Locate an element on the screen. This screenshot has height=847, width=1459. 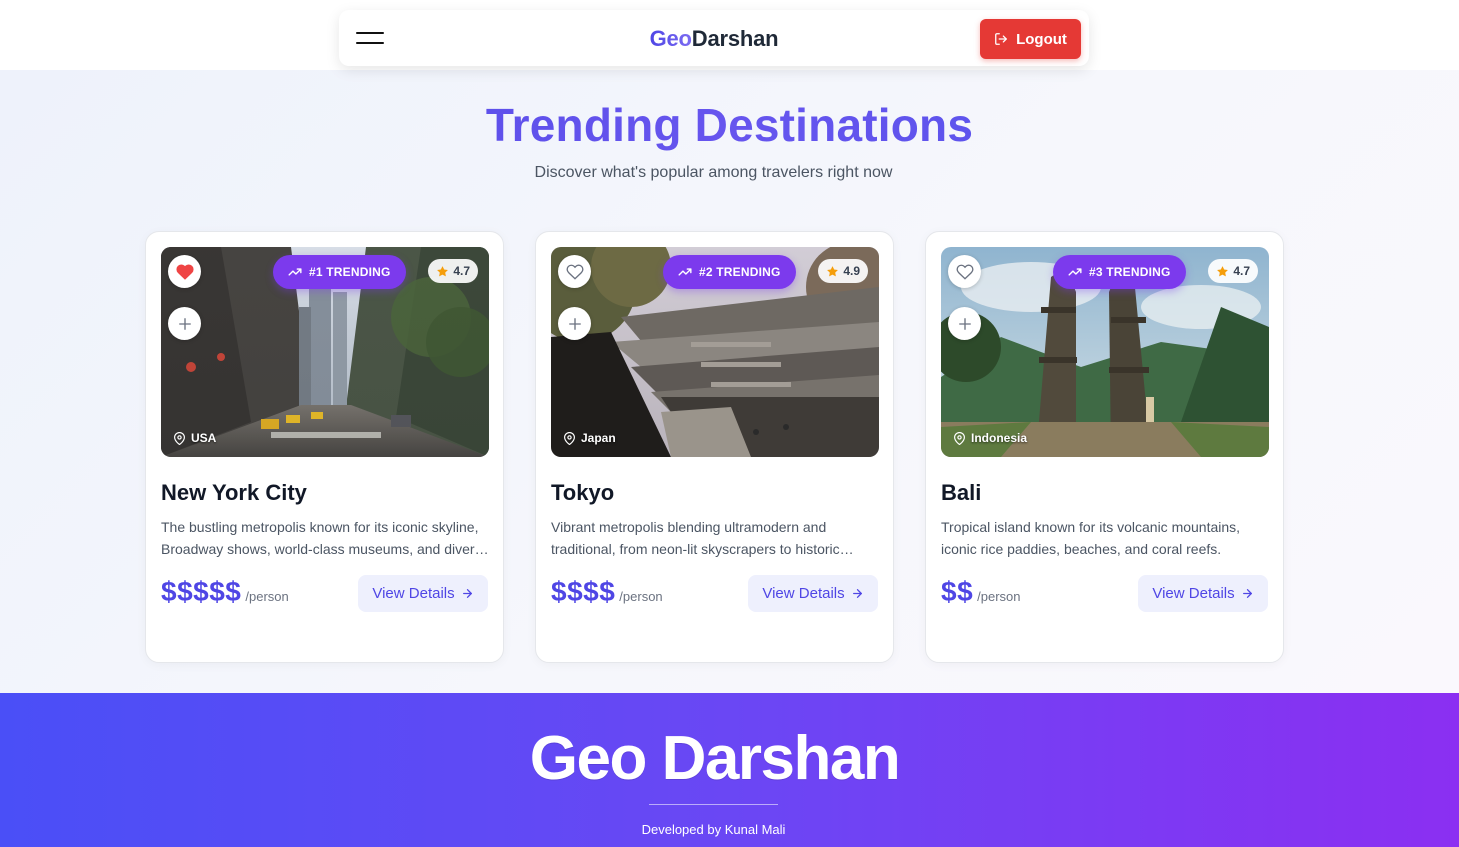
trending-badge: #1 TRENDING is located at coordinates (339, 272).